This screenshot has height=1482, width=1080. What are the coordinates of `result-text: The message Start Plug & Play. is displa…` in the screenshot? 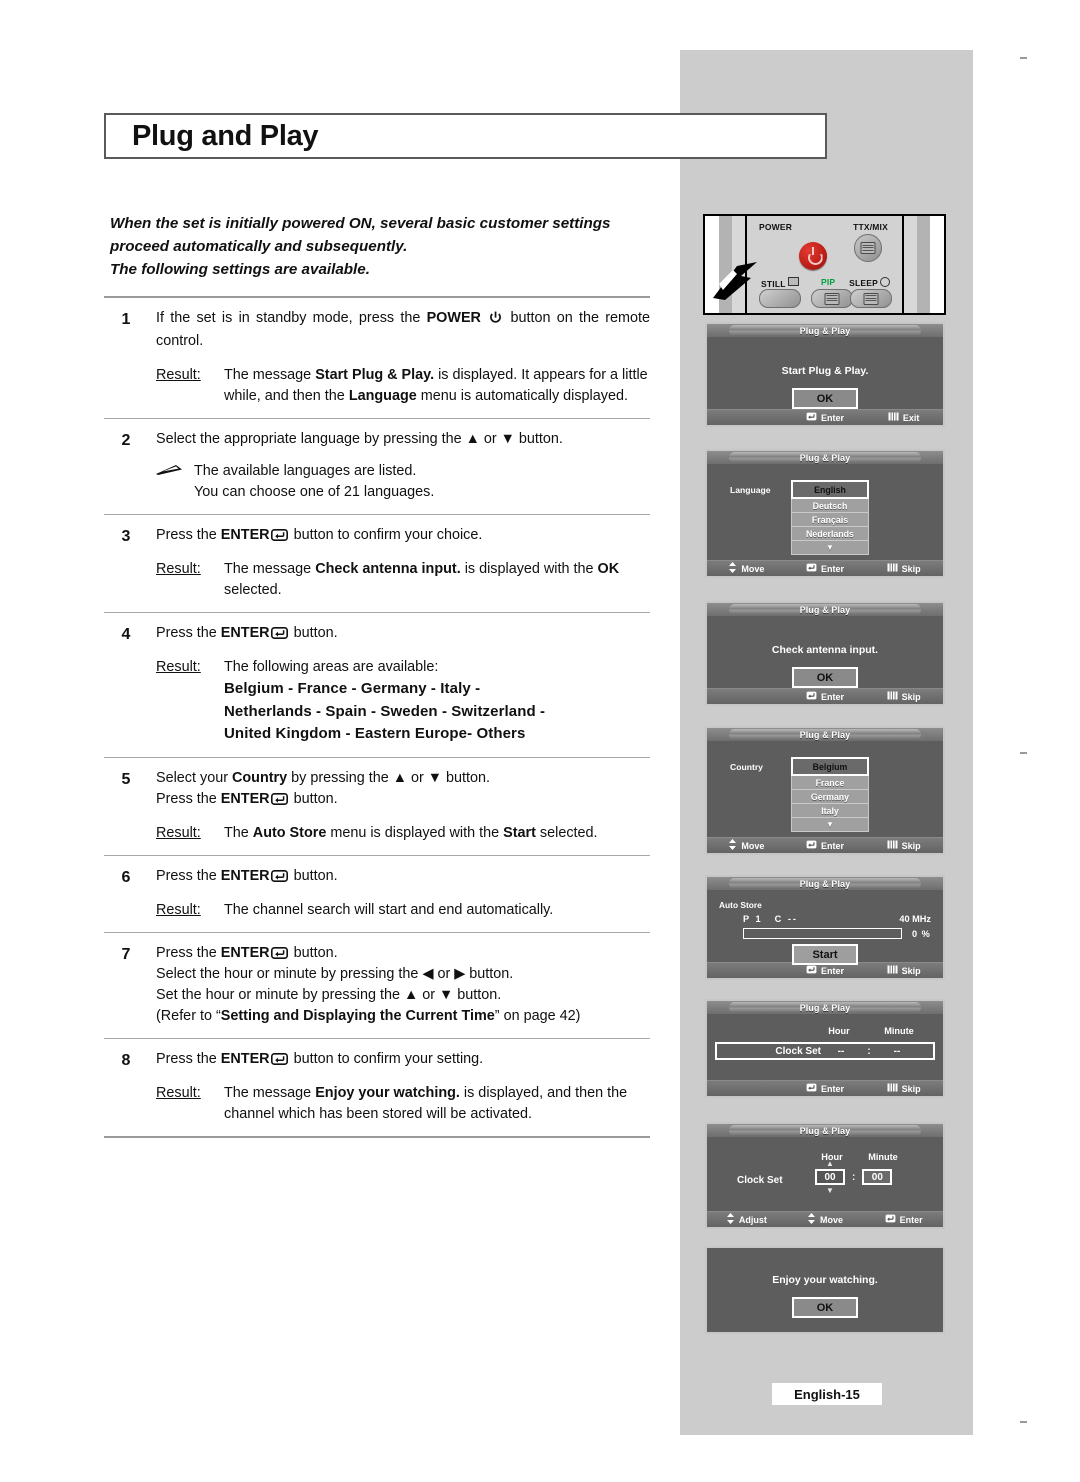 It's located at (436, 385).